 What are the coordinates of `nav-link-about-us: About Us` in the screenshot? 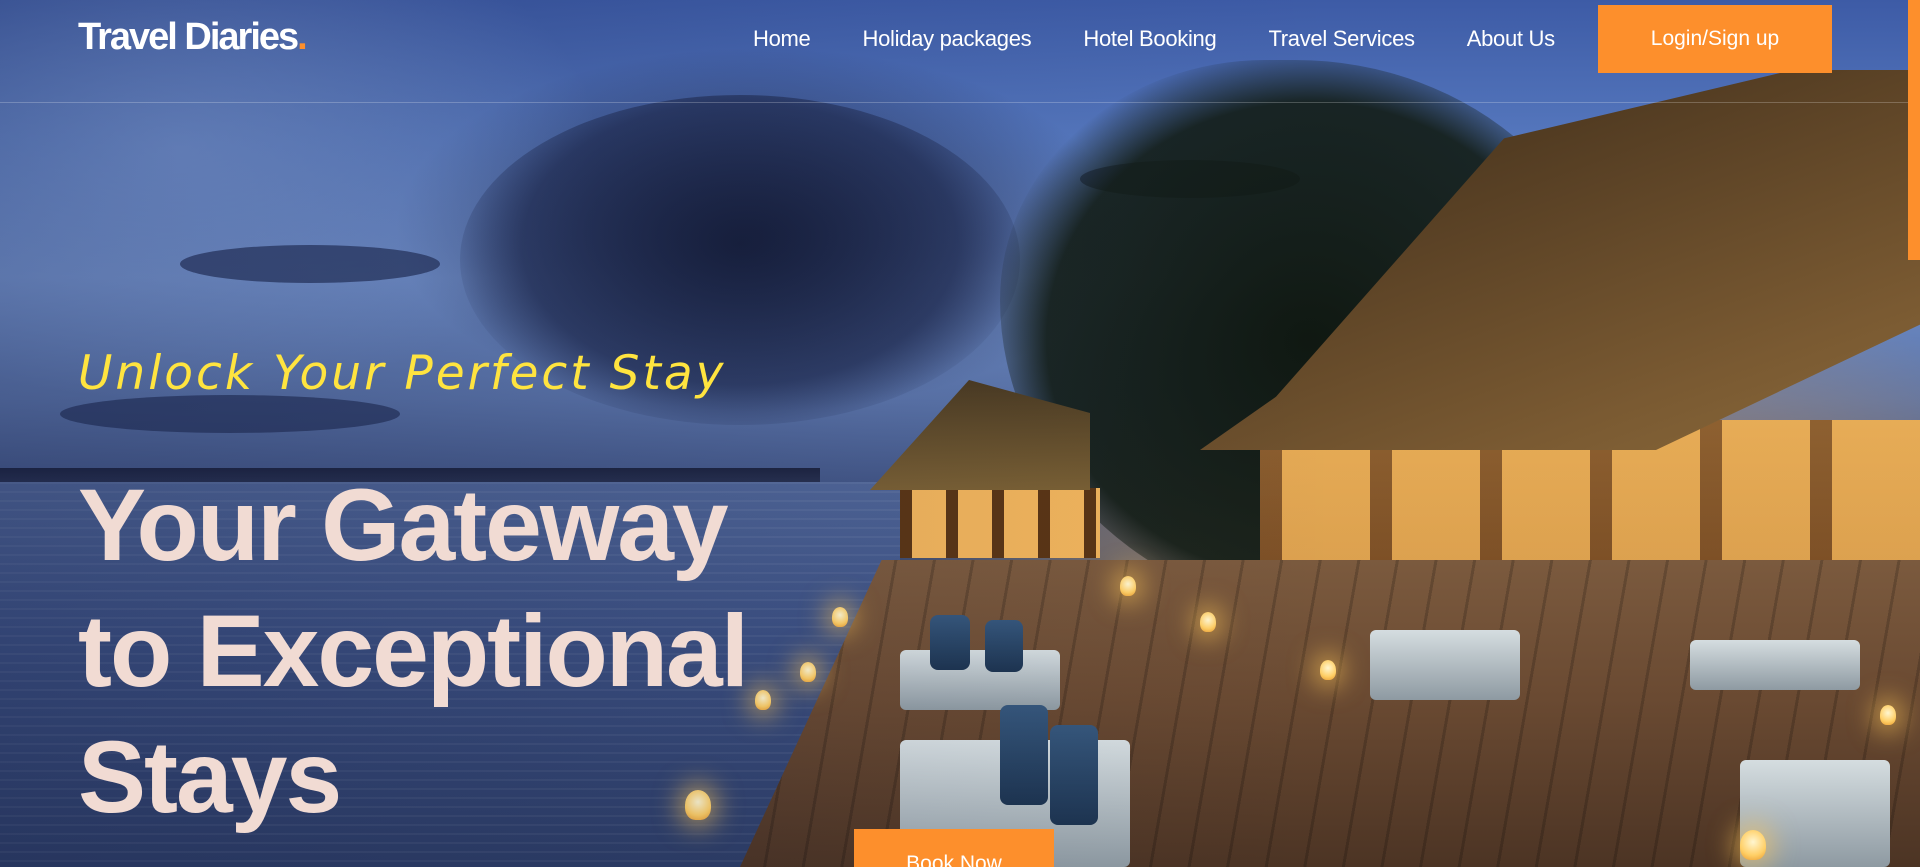 It's located at (1511, 38).